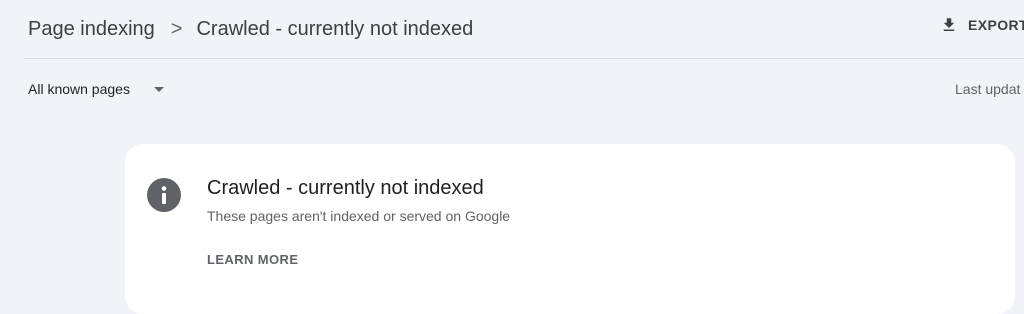  I want to click on export-label: EXPORT, so click(996, 25).